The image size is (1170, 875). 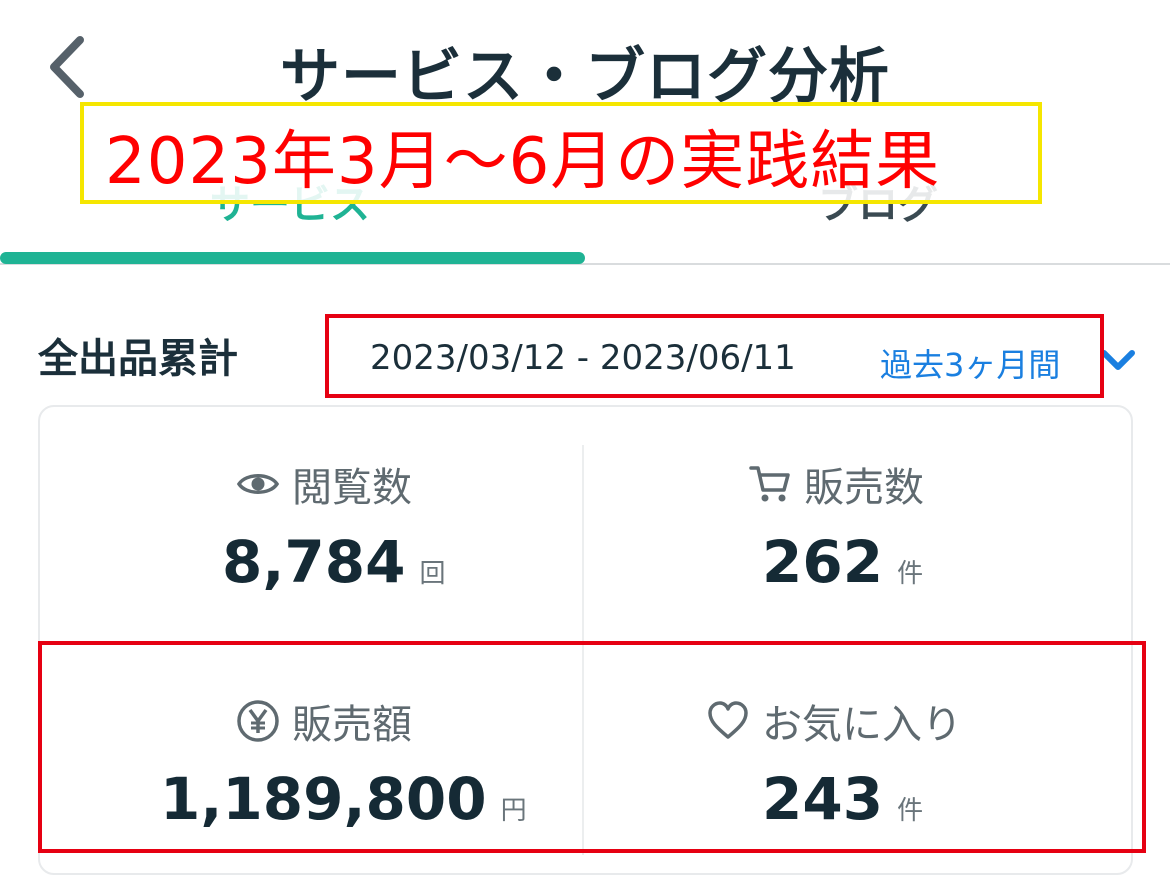 What do you see at coordinates (314, 562) in the screenshot?
I see `views-value: 8,784` at bounding box center [314, 562].